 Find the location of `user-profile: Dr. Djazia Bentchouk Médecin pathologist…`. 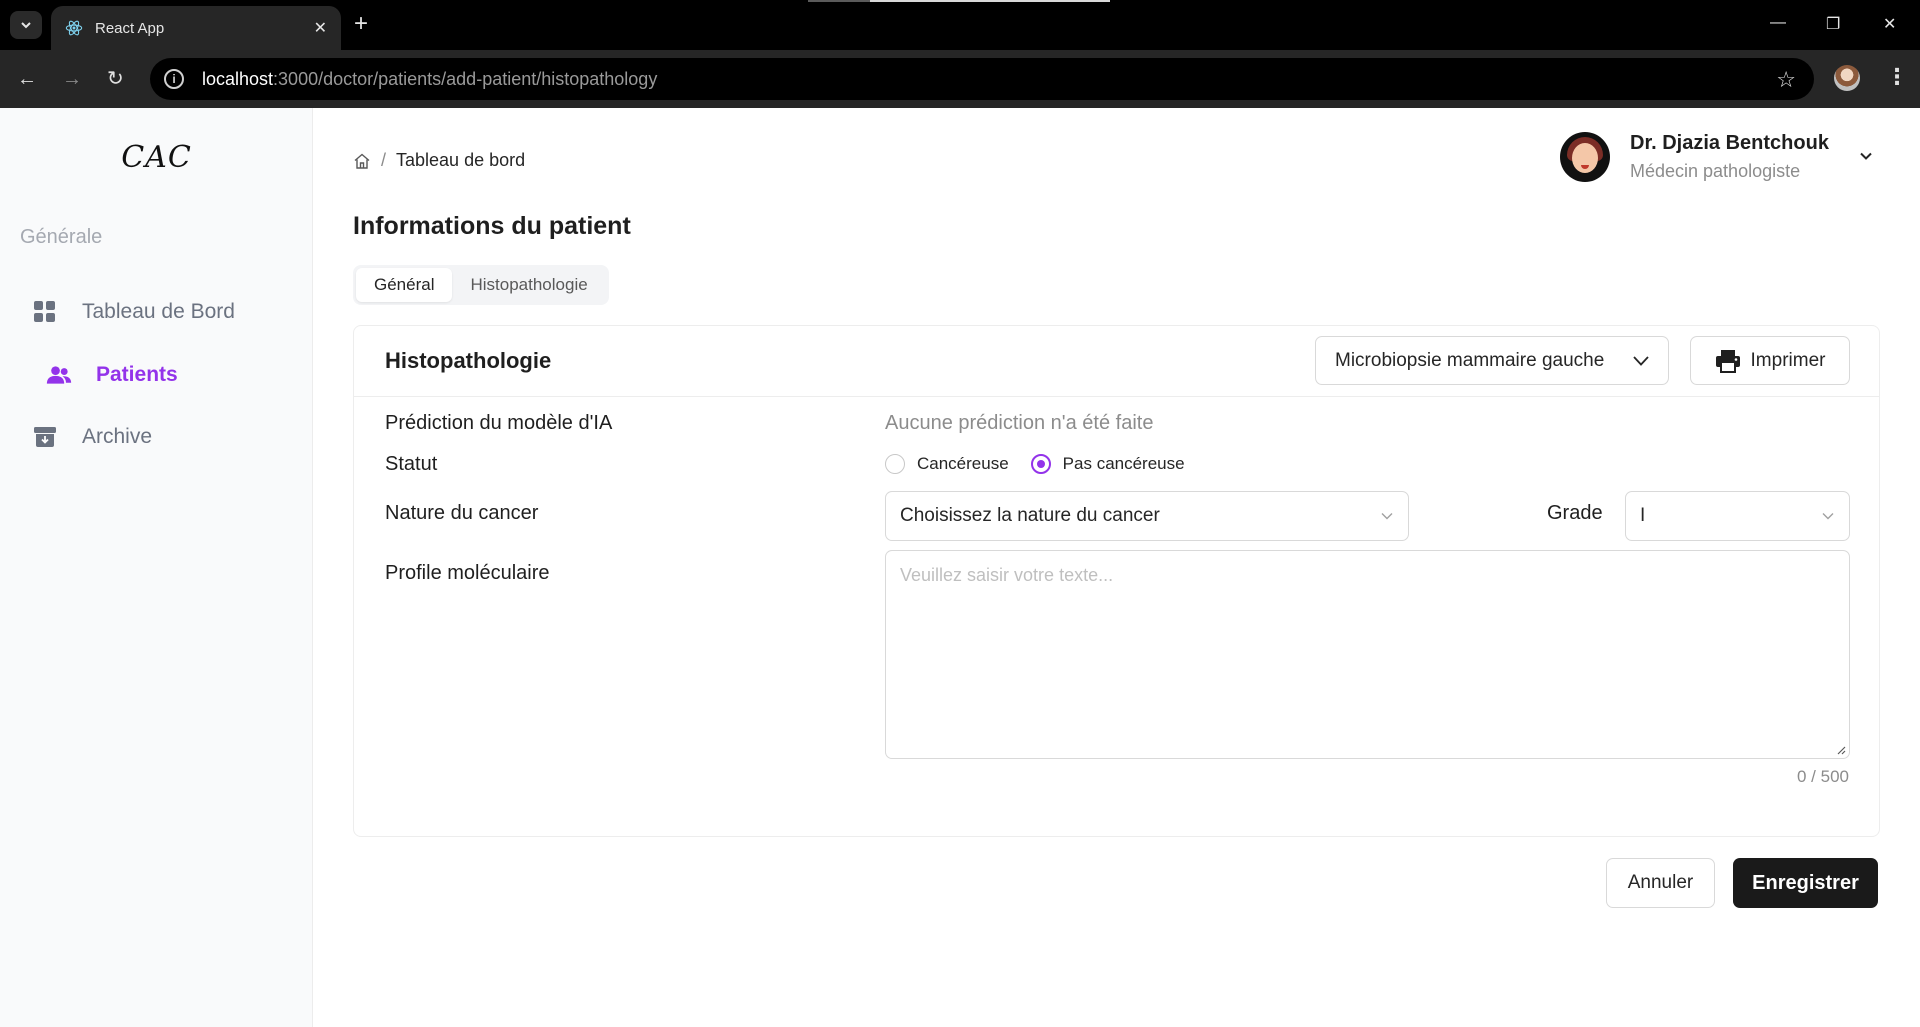

user-profile: Dr. Djazia Bentchouk Médecin pathologist… is located at coordinates (1694, 157).